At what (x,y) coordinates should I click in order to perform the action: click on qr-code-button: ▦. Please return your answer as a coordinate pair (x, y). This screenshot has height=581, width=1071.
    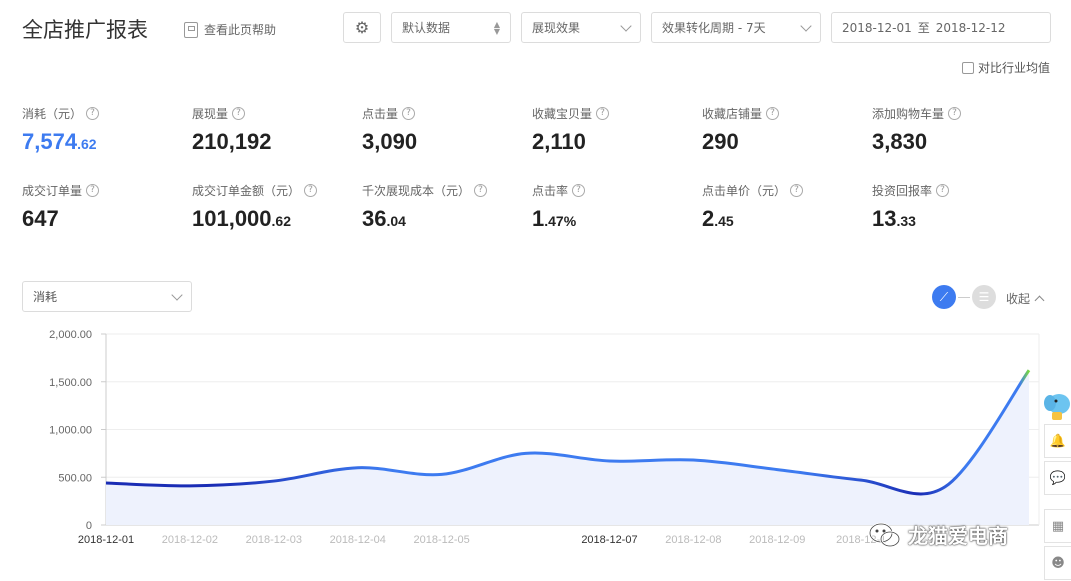
    Looking at the image, I should click on (1057, 526).